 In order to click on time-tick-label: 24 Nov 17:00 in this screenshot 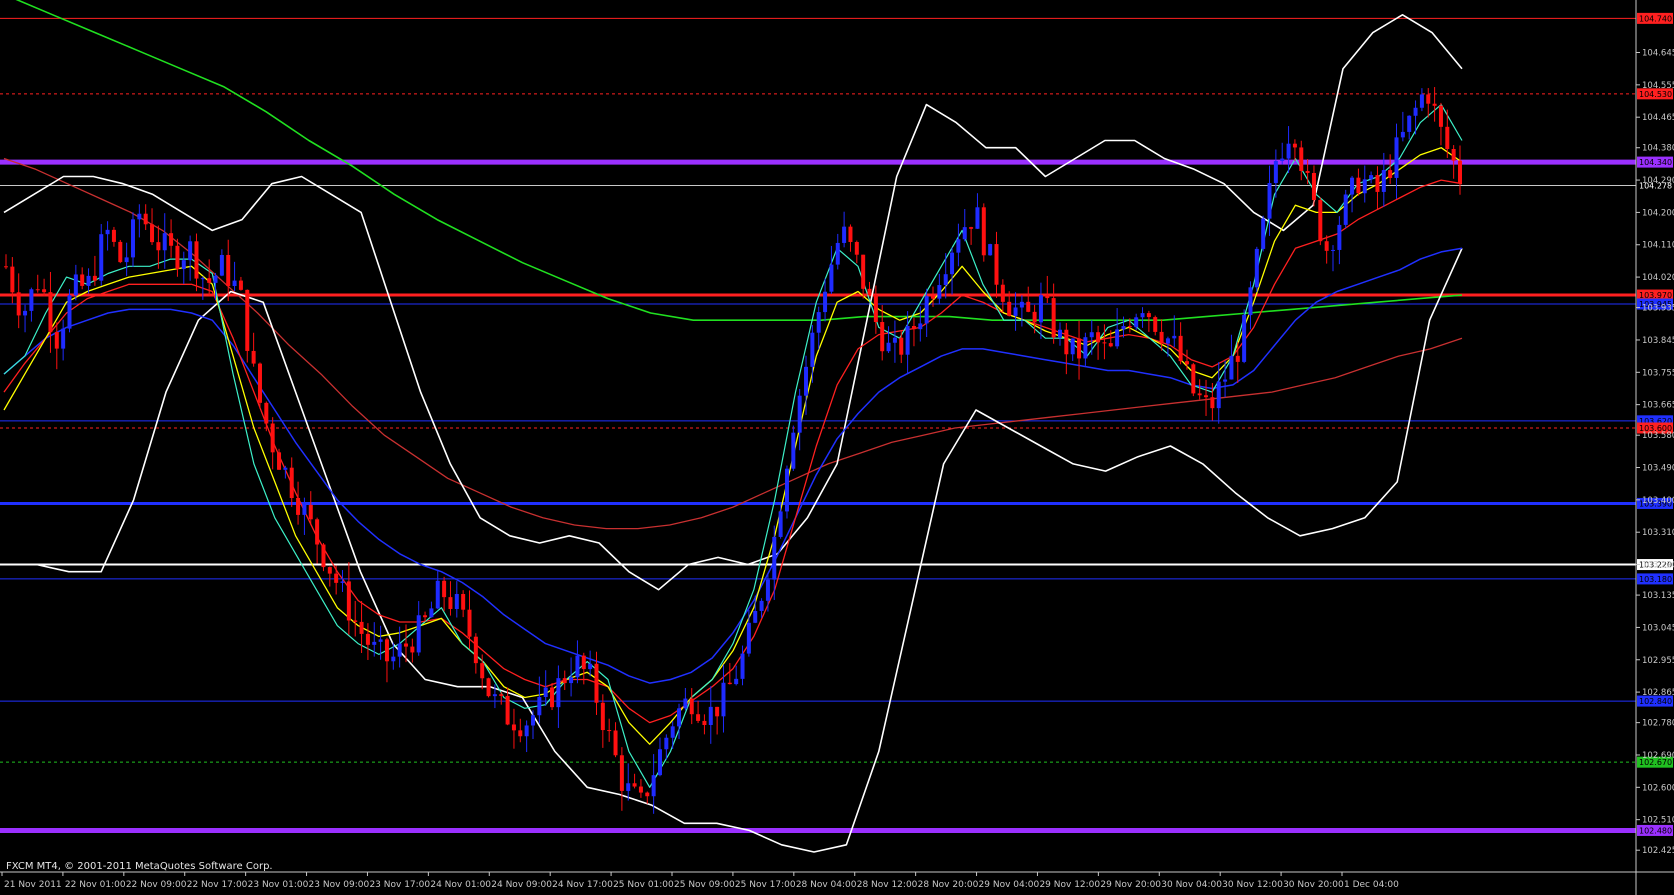, I will do `click(582, 885)`.